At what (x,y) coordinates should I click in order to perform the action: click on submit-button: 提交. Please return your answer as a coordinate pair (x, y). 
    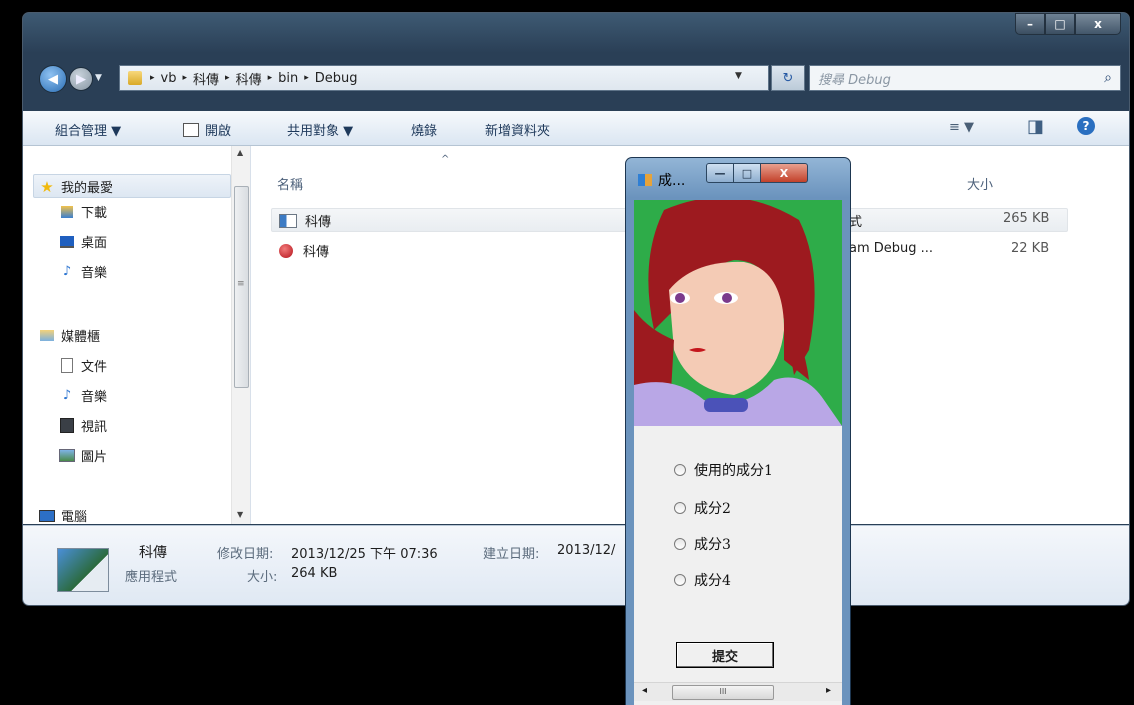
    Looking at the image, I should click on (725, 655).